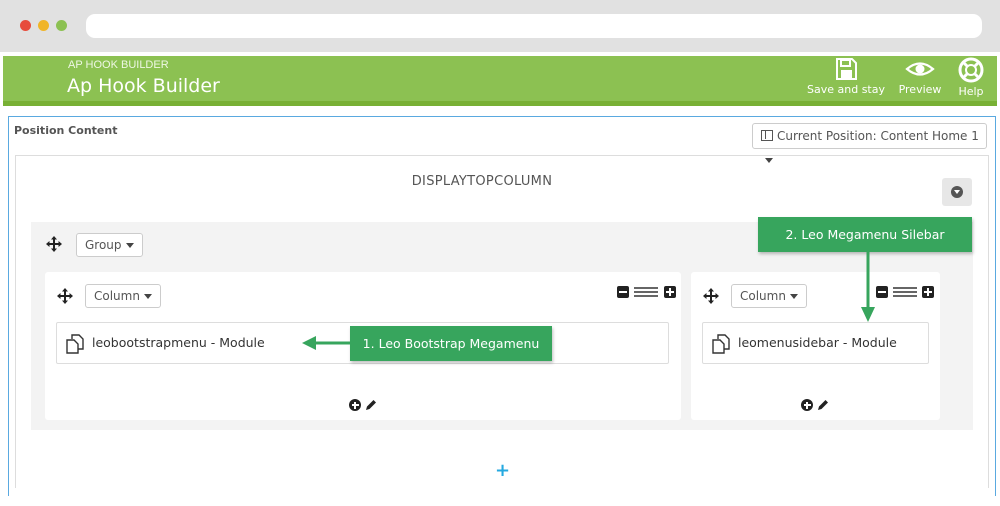 The width and height of the screenshot is (1000, 506). I want to click on help-button: Help, so click(971, 78).